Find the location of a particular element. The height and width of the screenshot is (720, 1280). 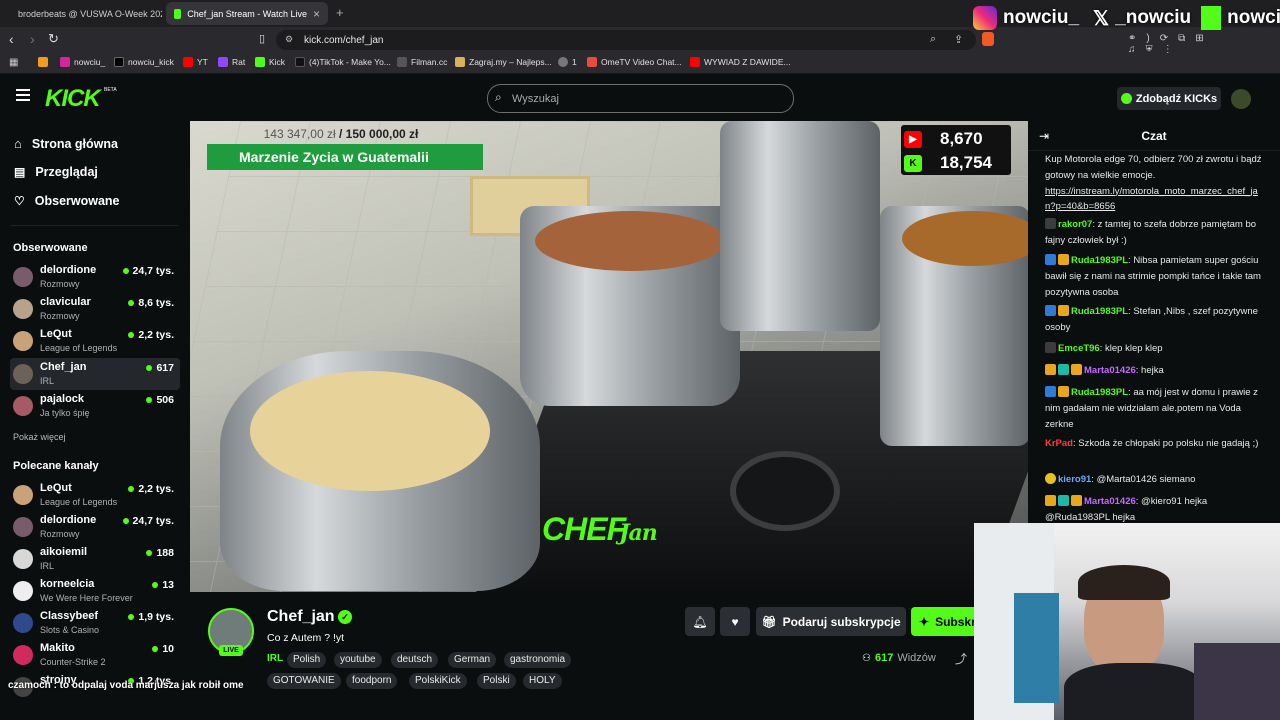

users-icon: ⚇ is located at coordinates (866, 658).